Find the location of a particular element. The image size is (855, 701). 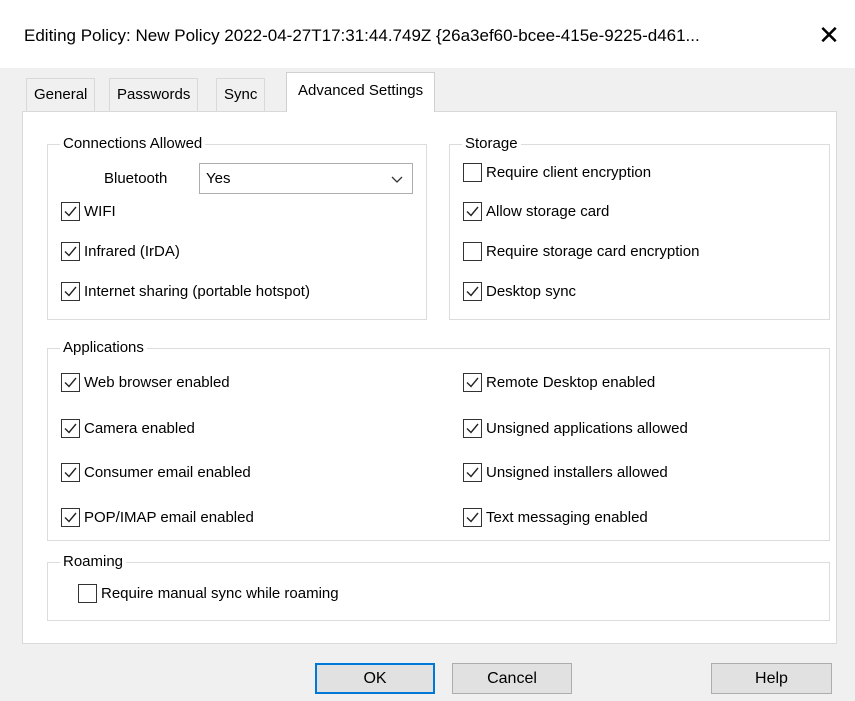

bluetooth-label: Bluetooth is located at coordinates (136, 178).